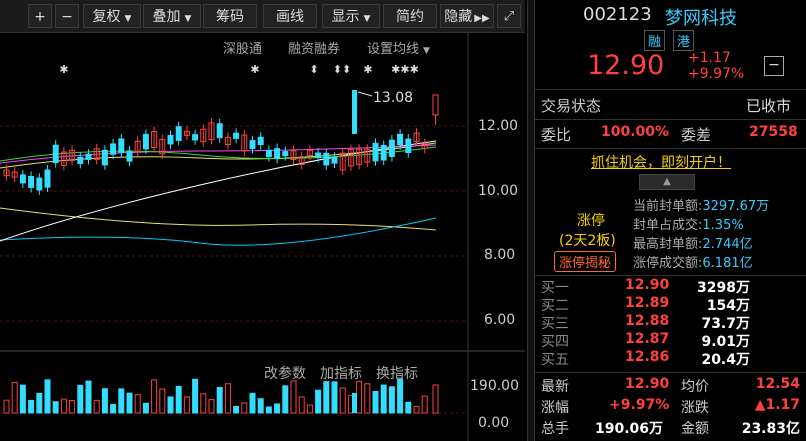 The image size is (806, 441). I want to click on fuquan-dropdown: 复权 ▼, so click(112, 16).